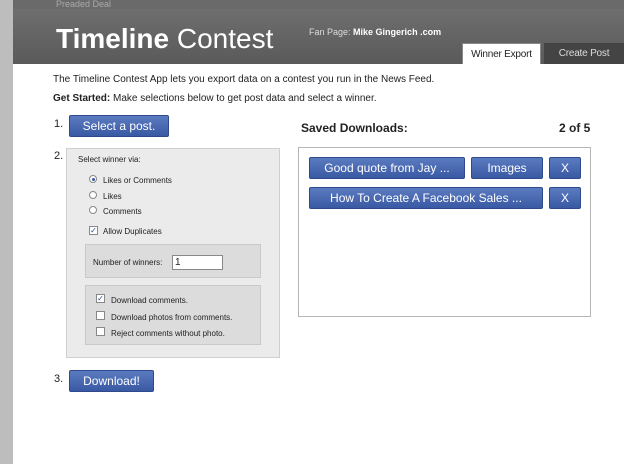 This screenshot has height=464, width=624. Describe the element at coordinates (575, 128) in the screenshot. I see `saved-downloads-count: 2 of 5` at that location.